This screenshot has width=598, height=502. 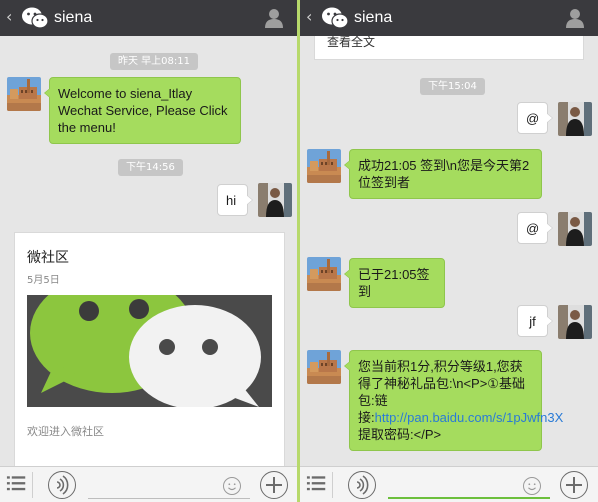 I want to click on timestamp: 昨天 早上08:11, so click(x=154, y=61).